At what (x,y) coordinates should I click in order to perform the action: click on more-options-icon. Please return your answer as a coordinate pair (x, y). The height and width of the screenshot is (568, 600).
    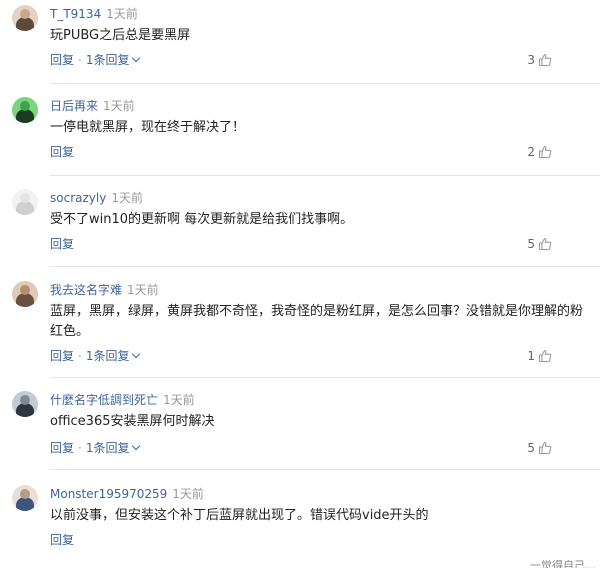
    Looking at the image, I should click on (591, 541).